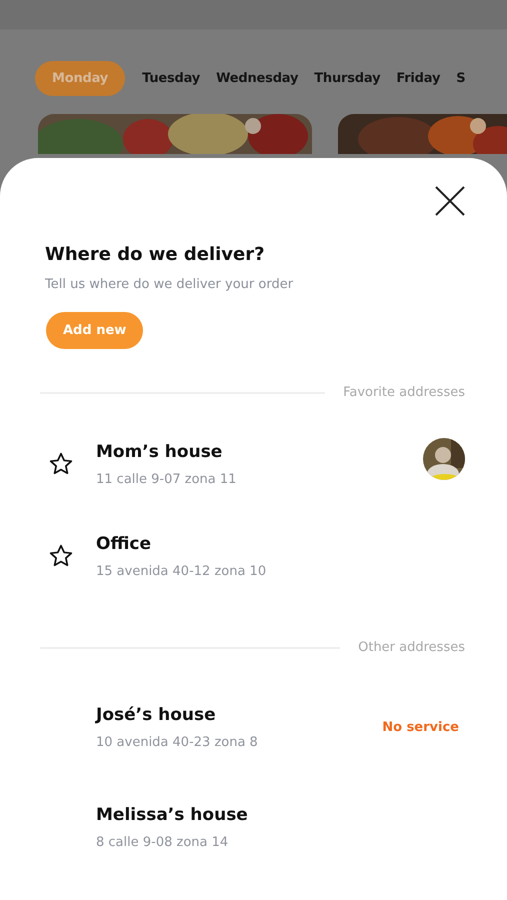 This screenshot has width=507, height=900. Describe the element at coordinates (450, 201) in the screenshot. I see `close-icon` at that location.